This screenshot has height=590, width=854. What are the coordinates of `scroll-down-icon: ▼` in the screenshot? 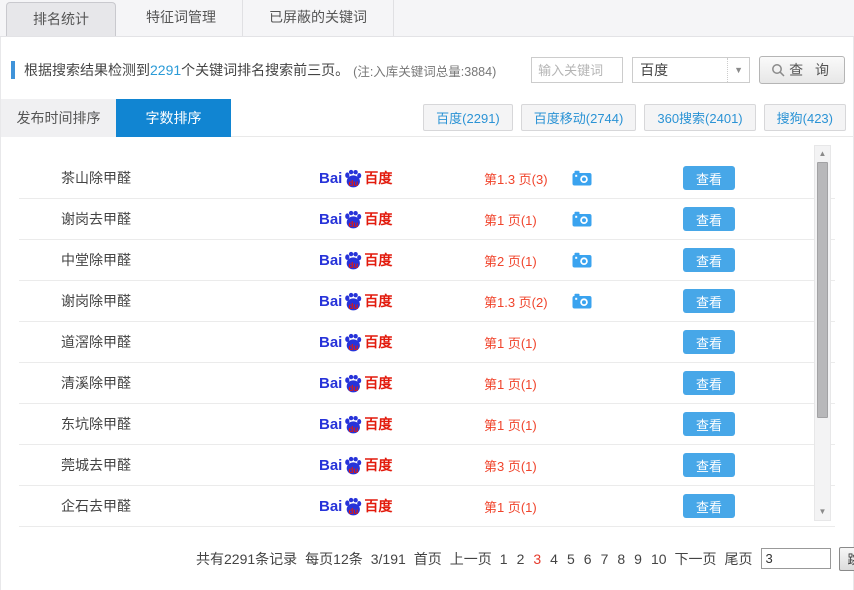 It's located at (822, 512).